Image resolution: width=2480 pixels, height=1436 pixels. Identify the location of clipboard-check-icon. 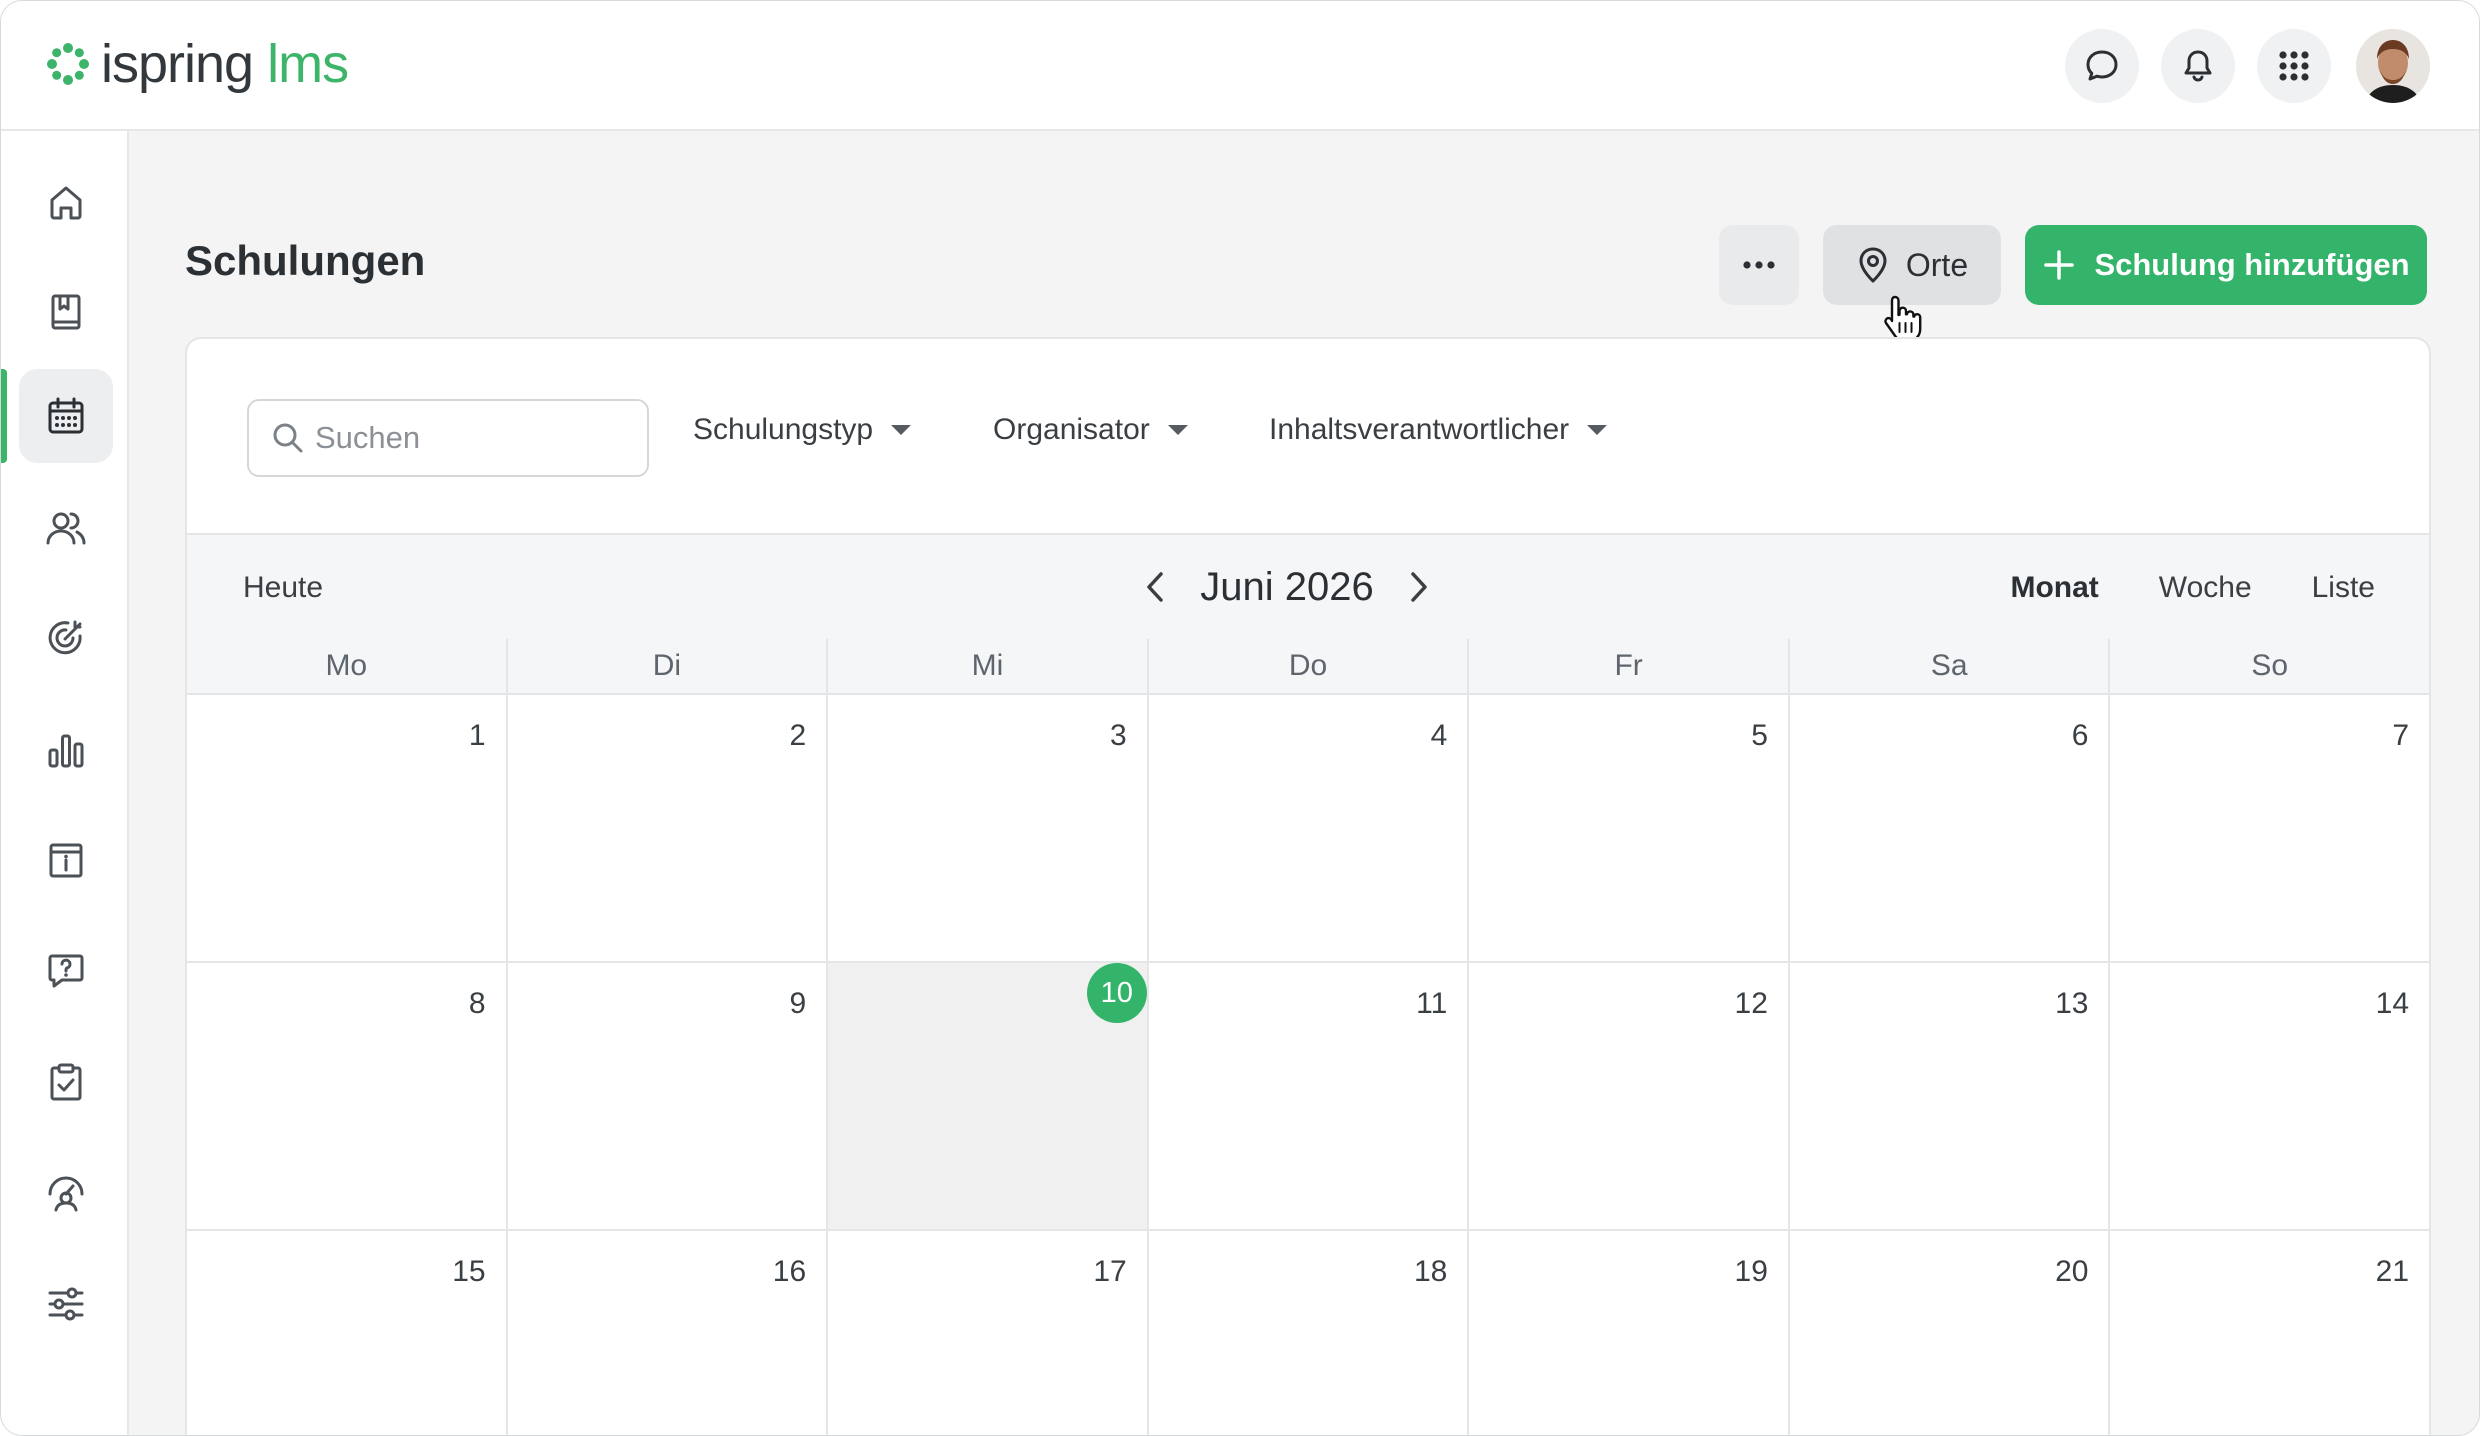
(66, 1082).